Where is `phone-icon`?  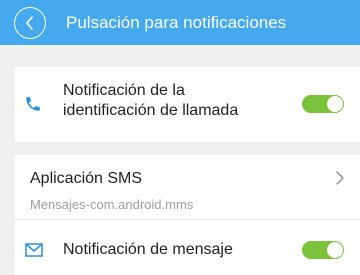 phone-icon is located at coordinates (33, 104).